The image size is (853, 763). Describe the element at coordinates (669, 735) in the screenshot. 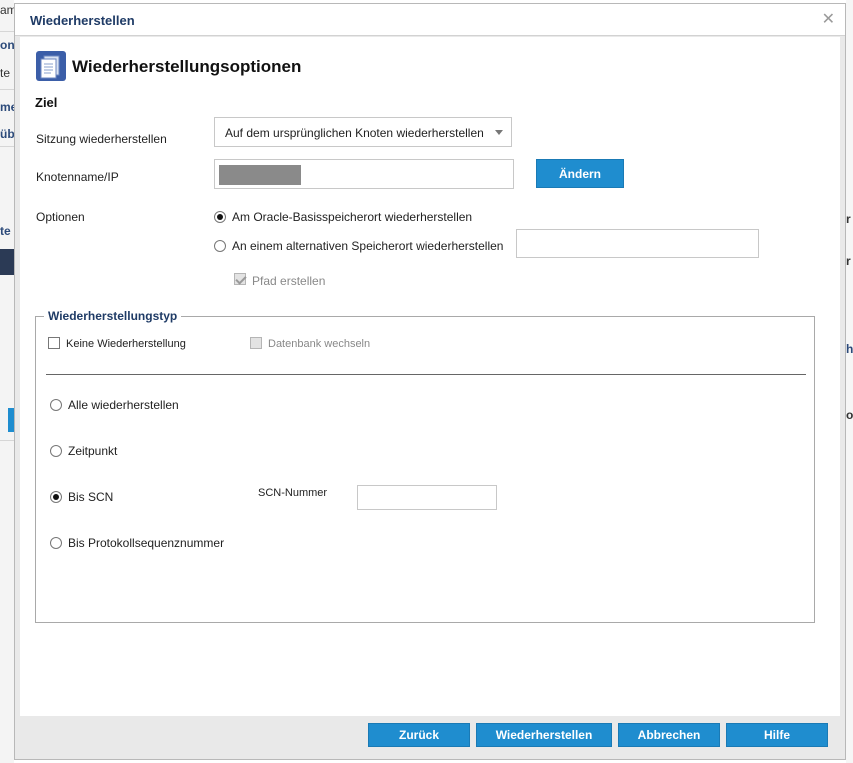

I see `cancel-button: Abbrechen` at that location.